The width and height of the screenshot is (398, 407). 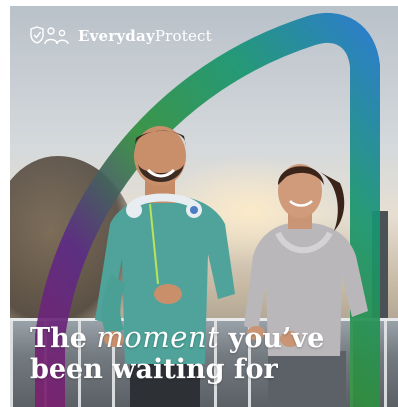 What do you see at coordinates (58, 338) in the screenshot?
I see `headline-word-1: The` at bounding box center [58, 338].